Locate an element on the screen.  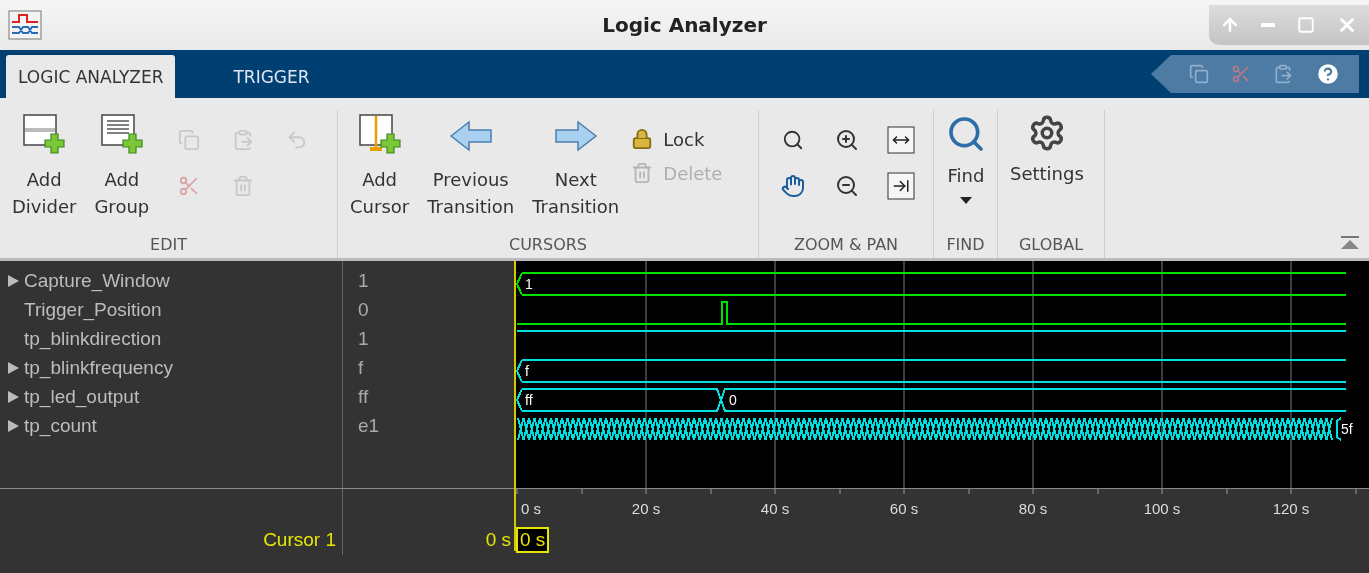
search-icon is located at coordinates (966, 134).